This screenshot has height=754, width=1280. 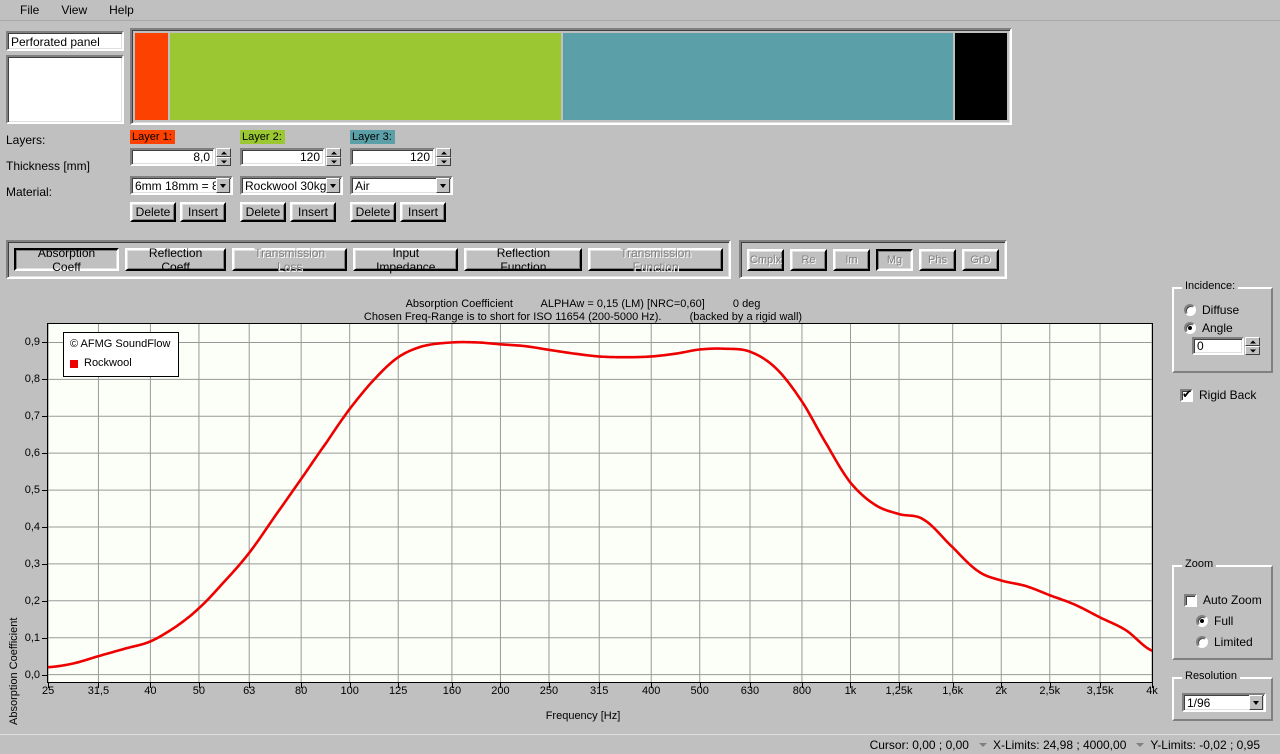 I want to click on layer-3-block, so click(x=758, y=76).